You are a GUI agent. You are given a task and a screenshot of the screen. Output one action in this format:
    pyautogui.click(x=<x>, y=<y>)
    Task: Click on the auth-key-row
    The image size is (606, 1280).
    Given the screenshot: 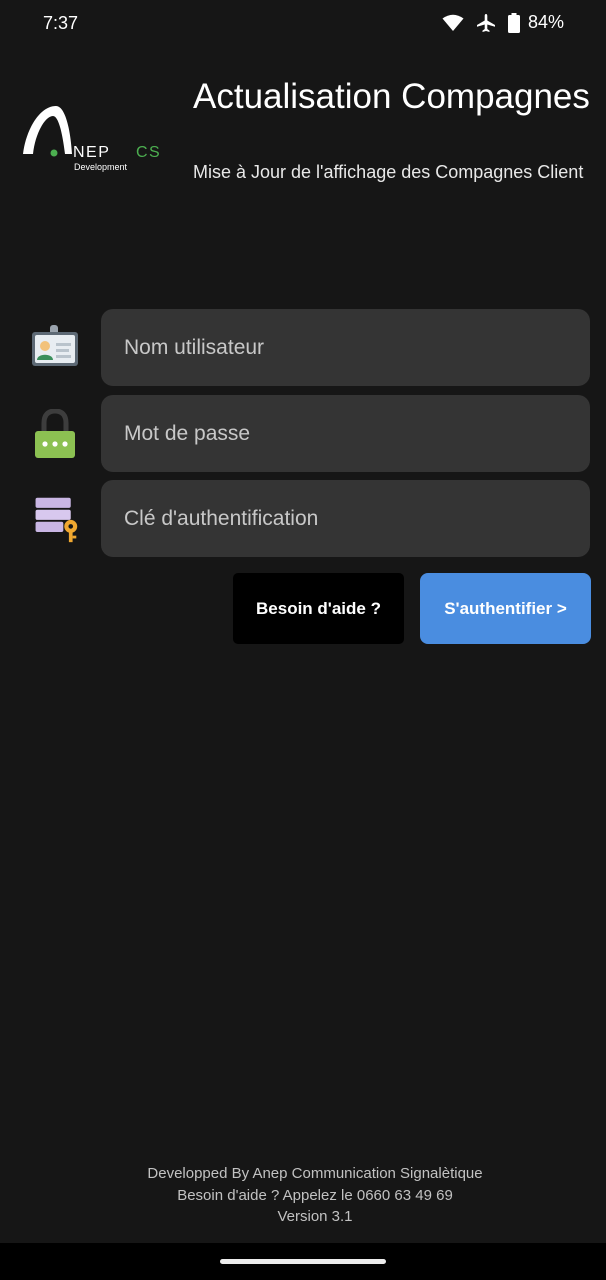 What is the action you would take?
    pyautogui.click(x=303, y=519)
    